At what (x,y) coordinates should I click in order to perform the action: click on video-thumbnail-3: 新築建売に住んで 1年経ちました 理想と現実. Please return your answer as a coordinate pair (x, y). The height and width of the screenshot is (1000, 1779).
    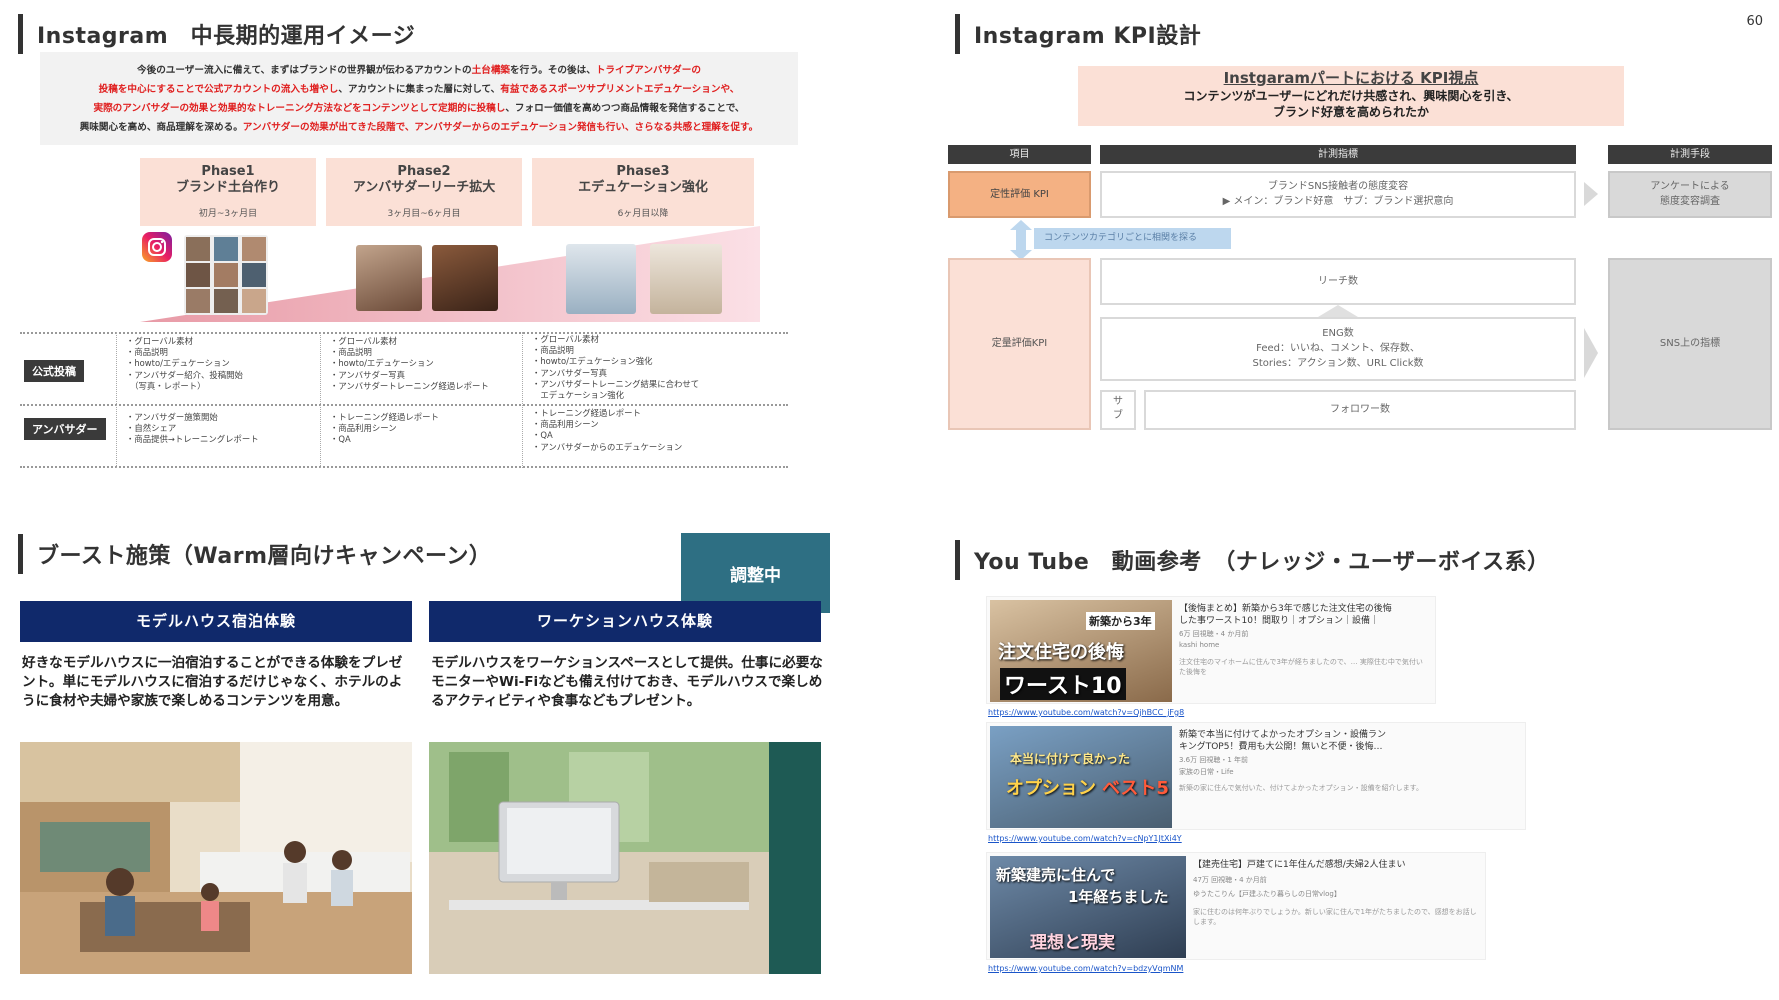
    Looking at the image, I should click on (1088, 907).